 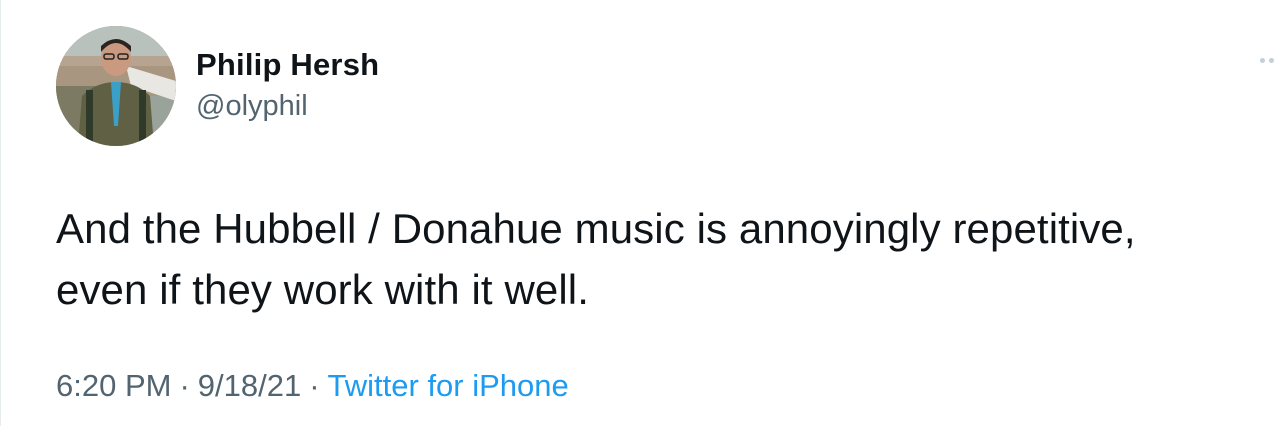 I want to click on tweet-time: 6:20 PM, so click(x=113, y=385).